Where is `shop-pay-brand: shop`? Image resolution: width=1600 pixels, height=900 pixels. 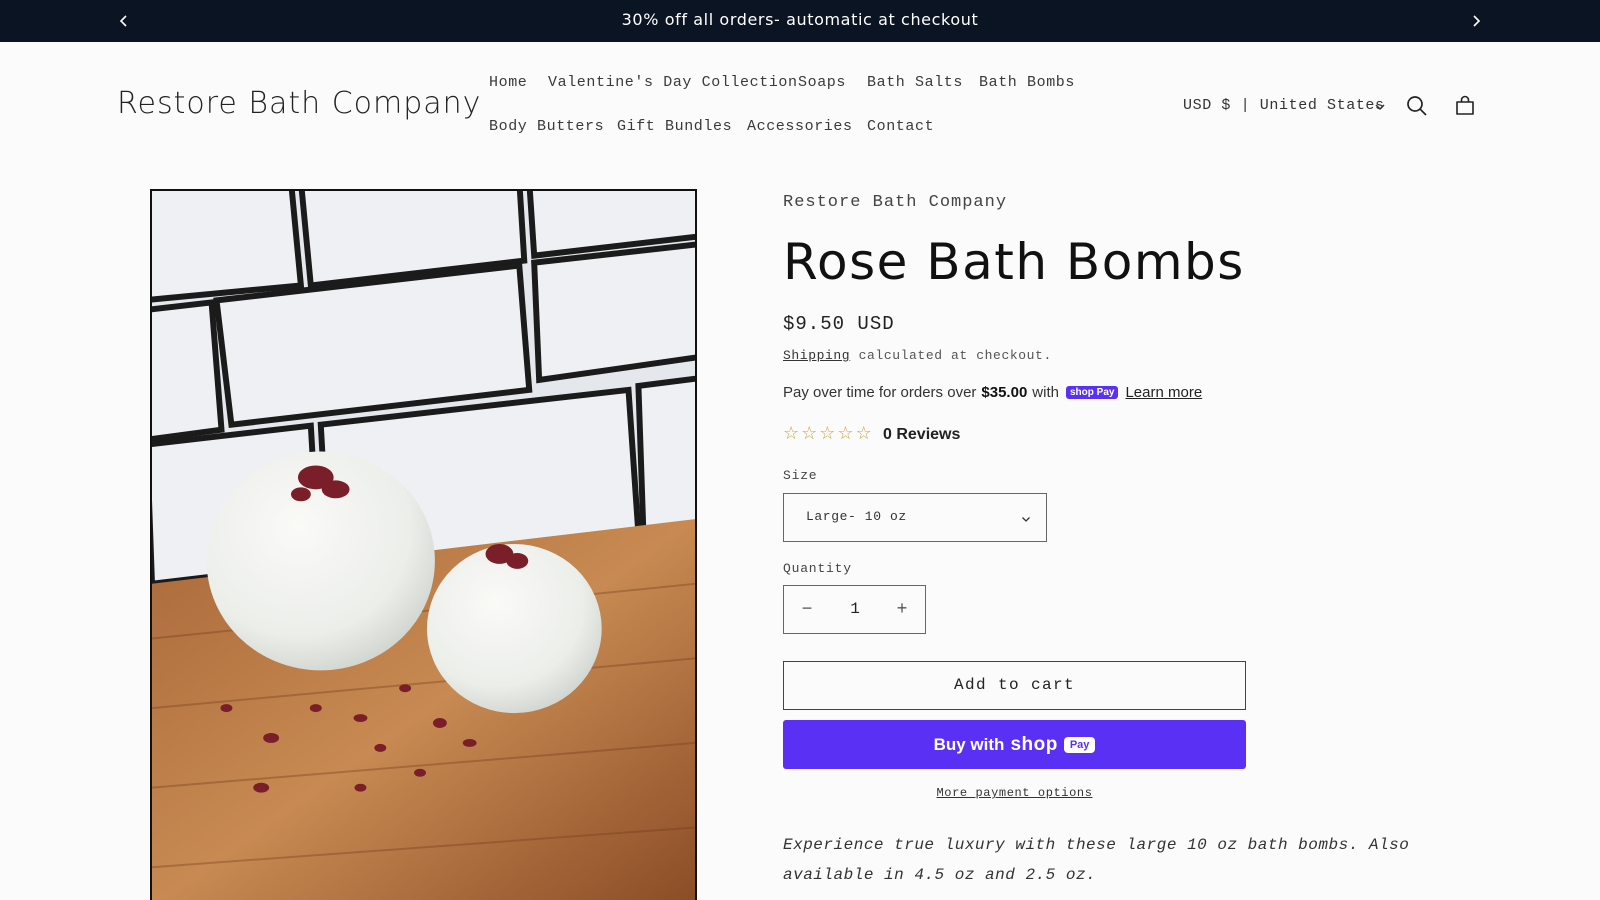
shop-pay-brand: shop is located at coordinates (1034, 744).